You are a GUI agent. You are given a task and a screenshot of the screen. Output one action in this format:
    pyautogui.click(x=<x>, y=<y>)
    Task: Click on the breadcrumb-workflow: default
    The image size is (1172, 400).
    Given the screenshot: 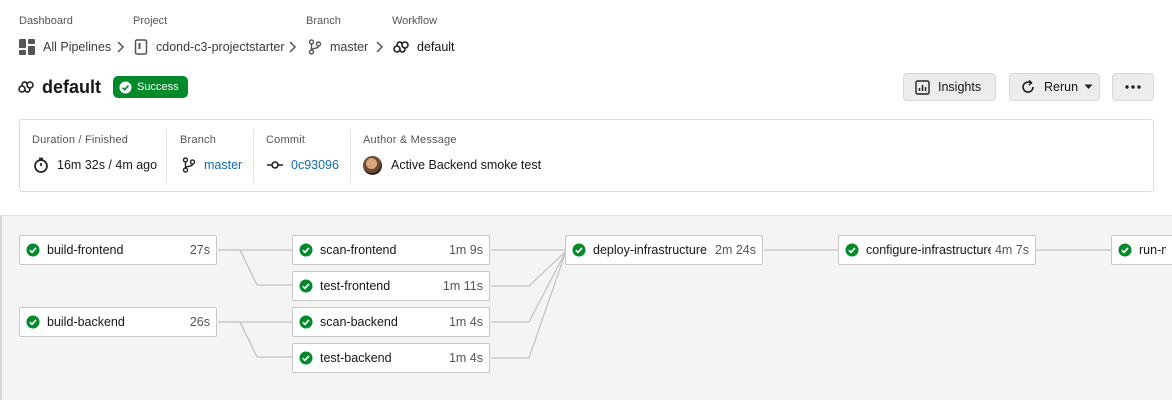 What is the action you would take?
    pyautogui.click(x=424, y=47)
    